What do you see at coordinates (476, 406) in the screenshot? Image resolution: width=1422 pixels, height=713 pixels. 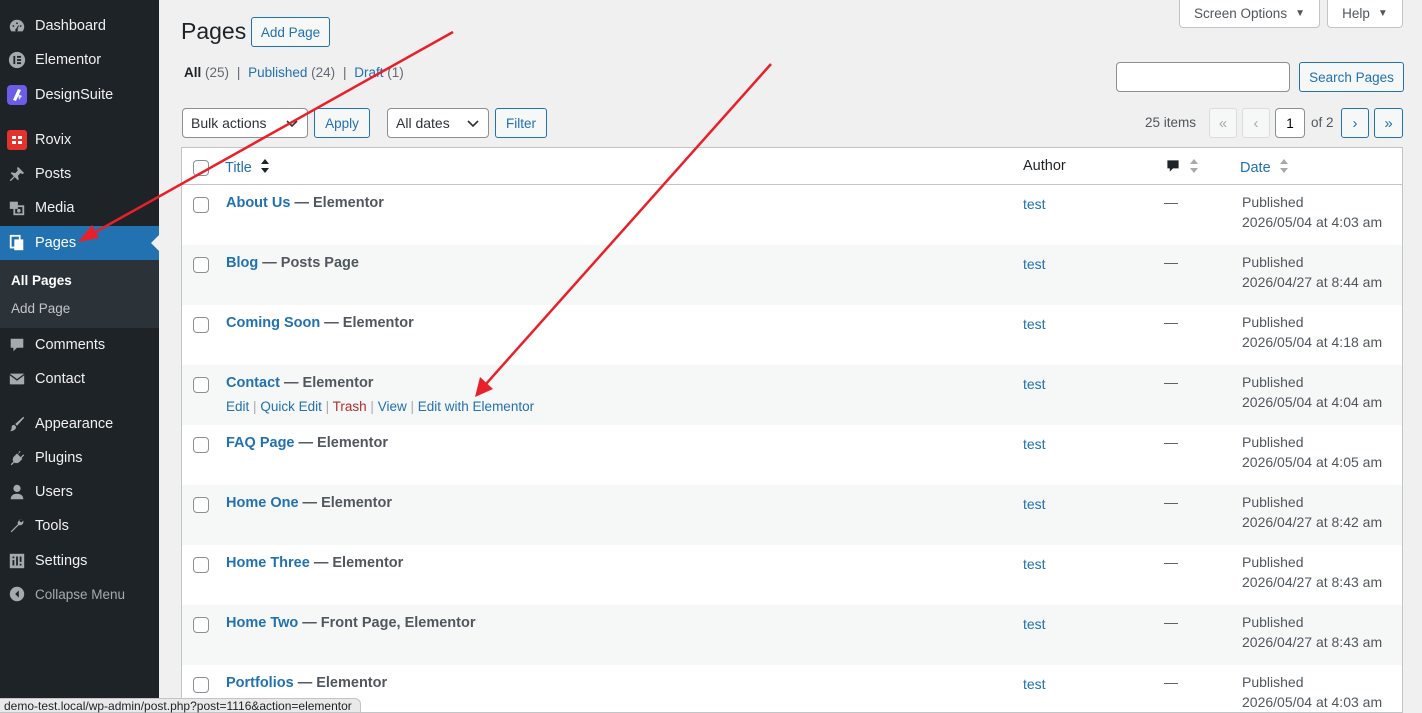 I see `edit-with-elementor-link: Edit with Elementor` at bounding box center [476, 406].